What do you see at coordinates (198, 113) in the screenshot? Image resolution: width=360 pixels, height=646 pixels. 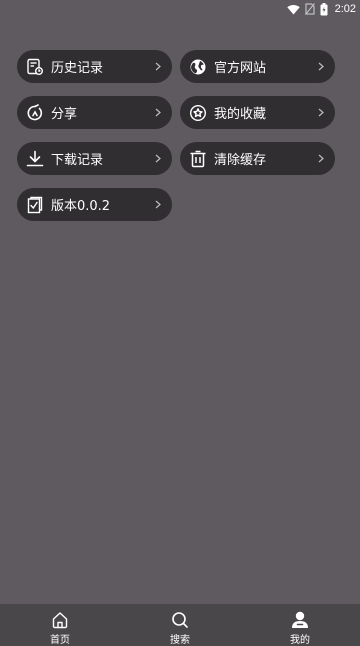 I see `star-icon` at bounding box center [198, 113].